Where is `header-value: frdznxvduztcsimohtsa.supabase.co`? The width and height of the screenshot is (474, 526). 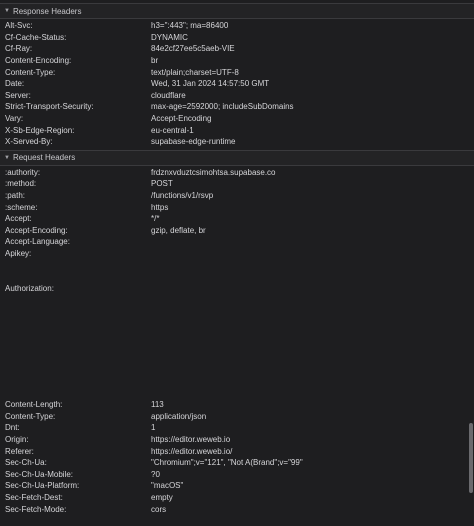 header-value: frdznxvduztcsimohtsa.supabase.co is located at coordinates (213, 172).